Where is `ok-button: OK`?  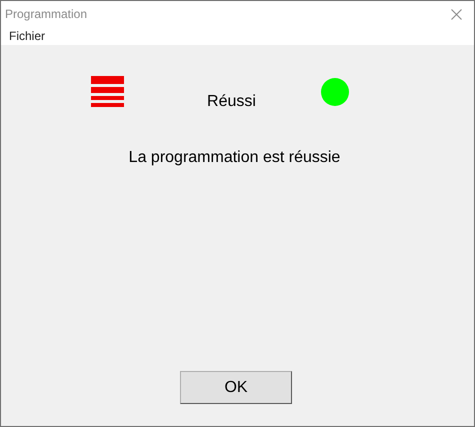
ok-button: OK is located at coordinates (236, 387).